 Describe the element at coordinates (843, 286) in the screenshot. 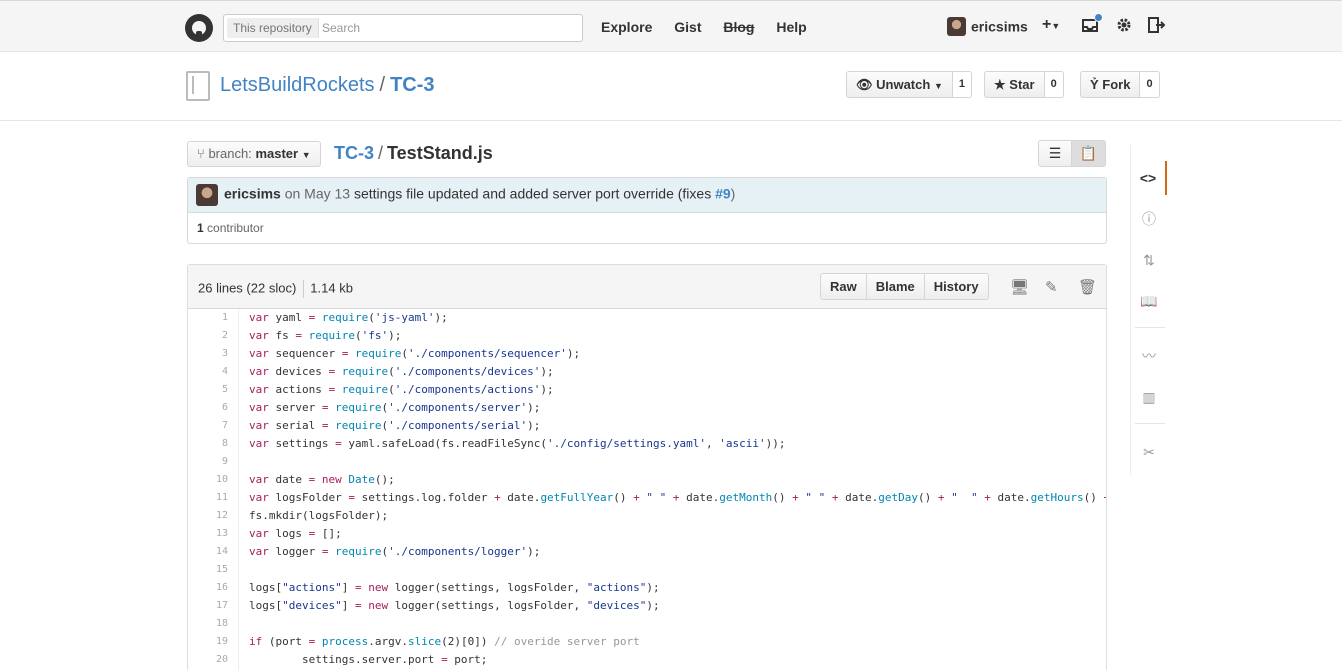

I see `raw-button: Raw` at that location.